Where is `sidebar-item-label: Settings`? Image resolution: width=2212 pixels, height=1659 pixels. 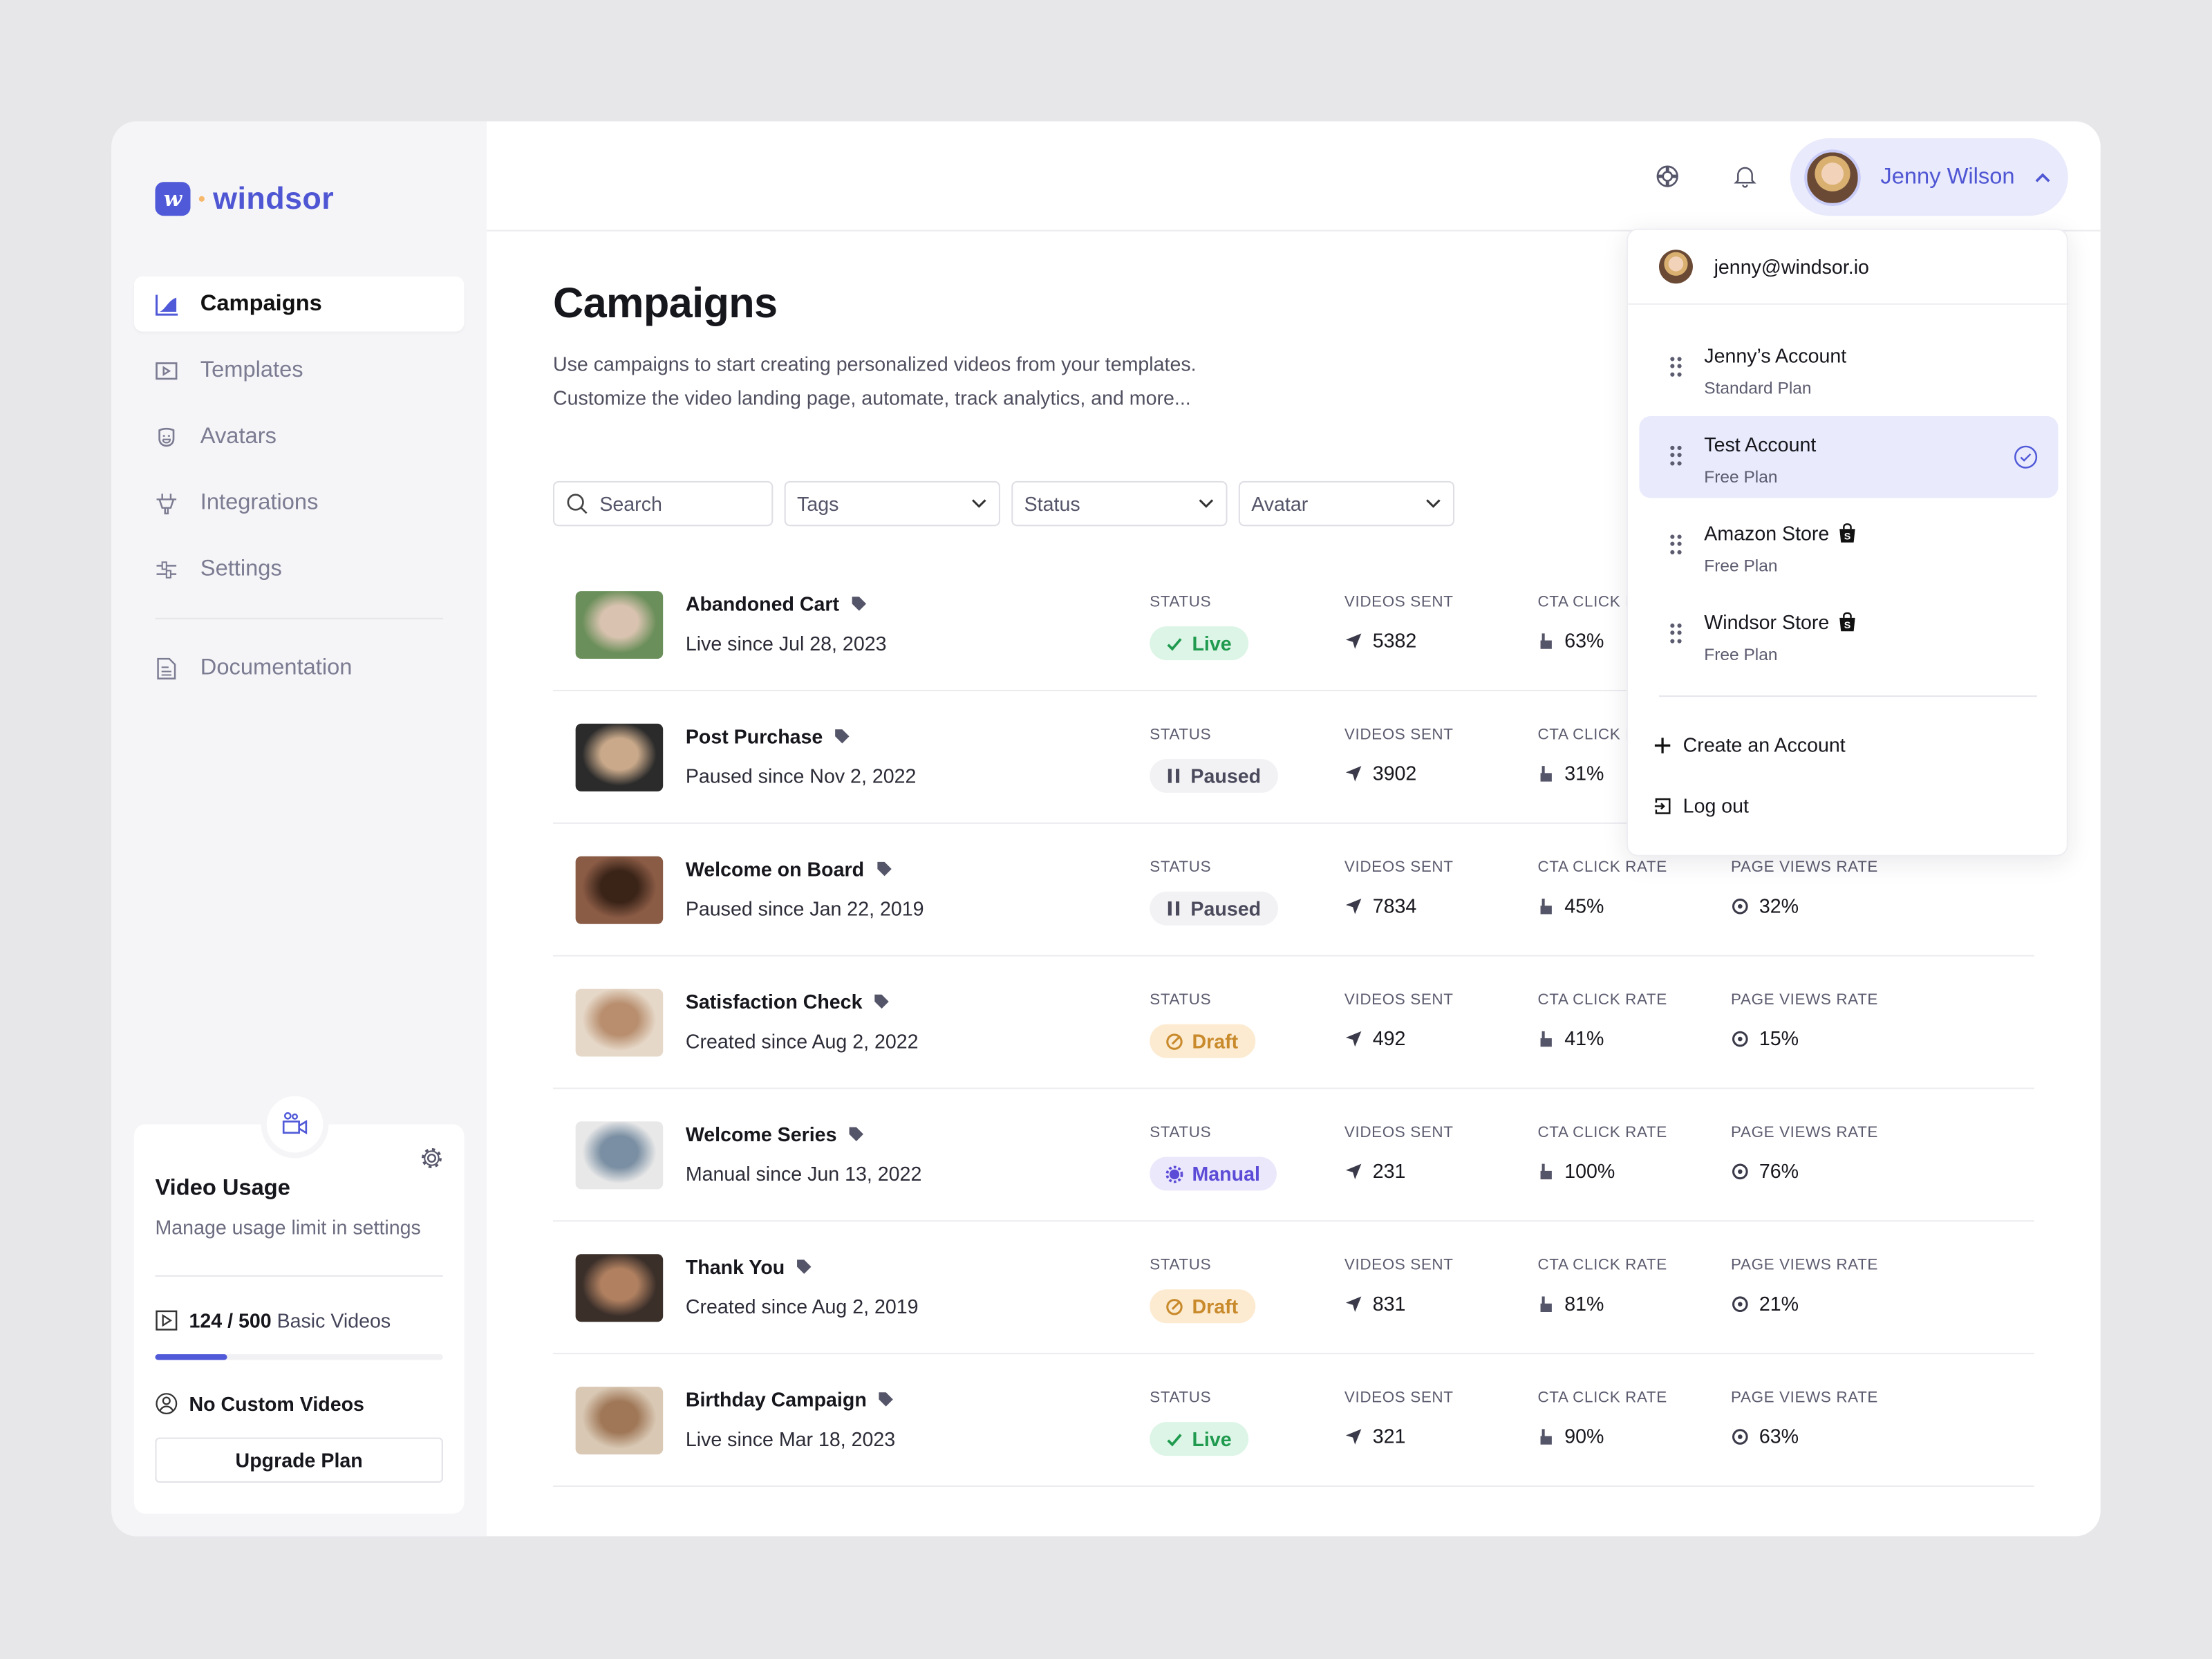 sidebar-item-label: Settings is located at coordinates (241, 568).